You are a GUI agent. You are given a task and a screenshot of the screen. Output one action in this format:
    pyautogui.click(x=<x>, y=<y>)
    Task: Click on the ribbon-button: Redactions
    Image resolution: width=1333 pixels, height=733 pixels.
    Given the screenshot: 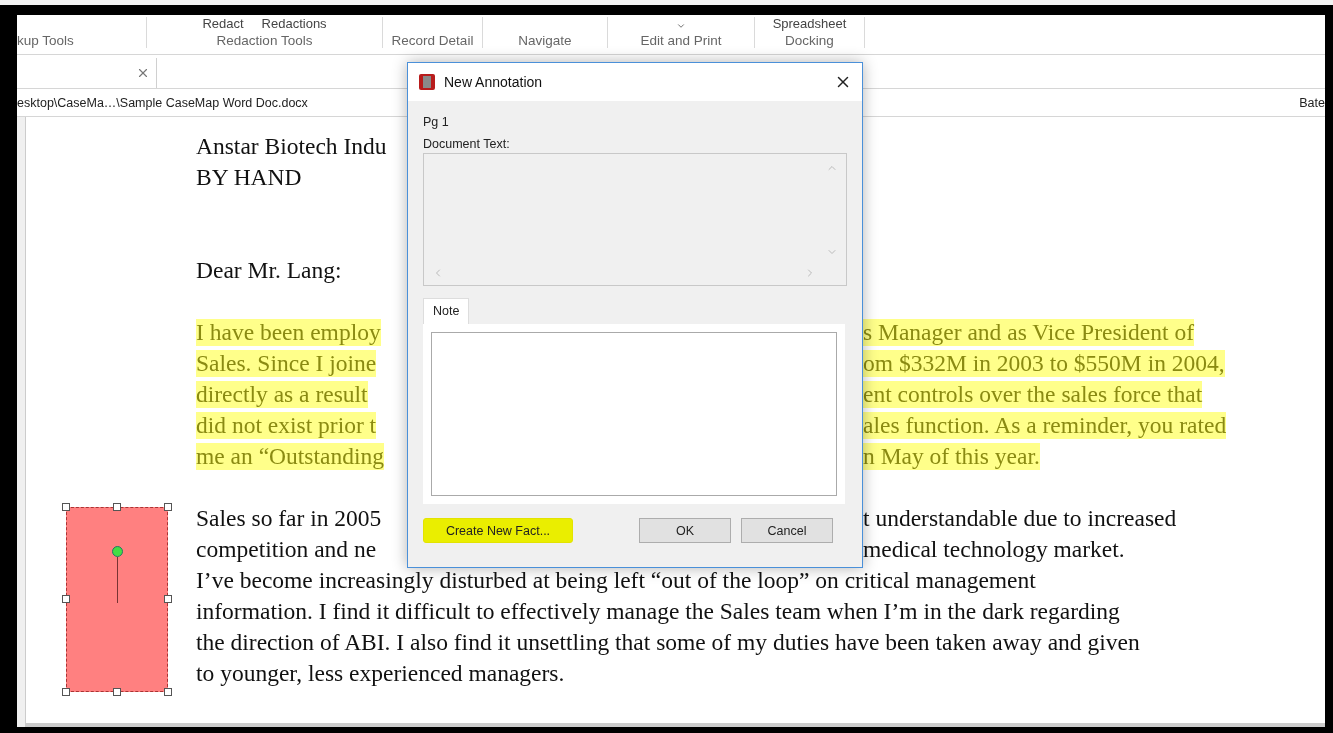 What is the action you would take?
    pyautogui.click(x=294, y=24)
    